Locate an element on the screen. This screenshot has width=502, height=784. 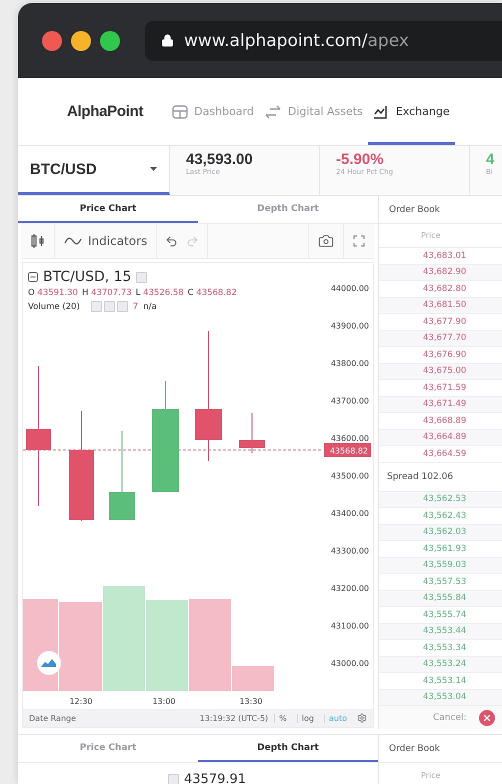
depth-price-value: 43579.91 is located at coordinates (215, 778).